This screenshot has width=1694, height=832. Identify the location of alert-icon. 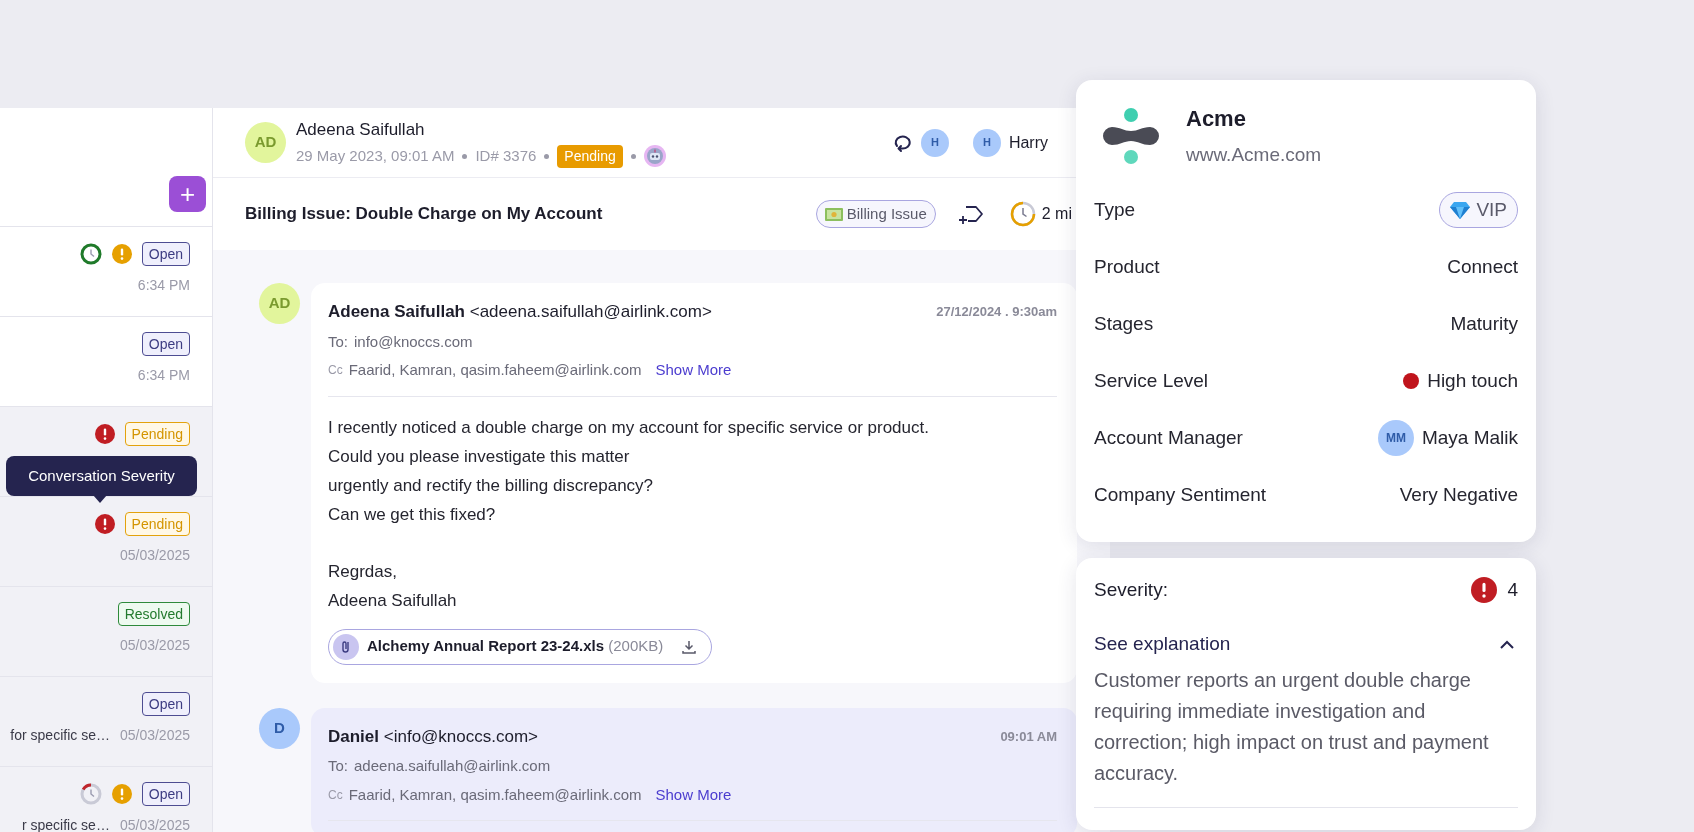
(1484, 589).